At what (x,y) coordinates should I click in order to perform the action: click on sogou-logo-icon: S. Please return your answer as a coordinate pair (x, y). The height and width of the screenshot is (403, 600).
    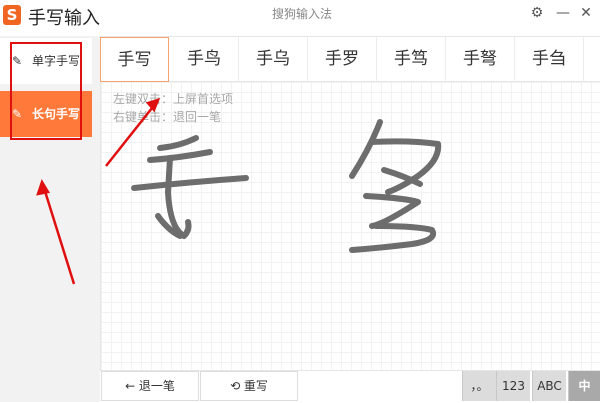
    Looking at the image, I should click on (12, 15).